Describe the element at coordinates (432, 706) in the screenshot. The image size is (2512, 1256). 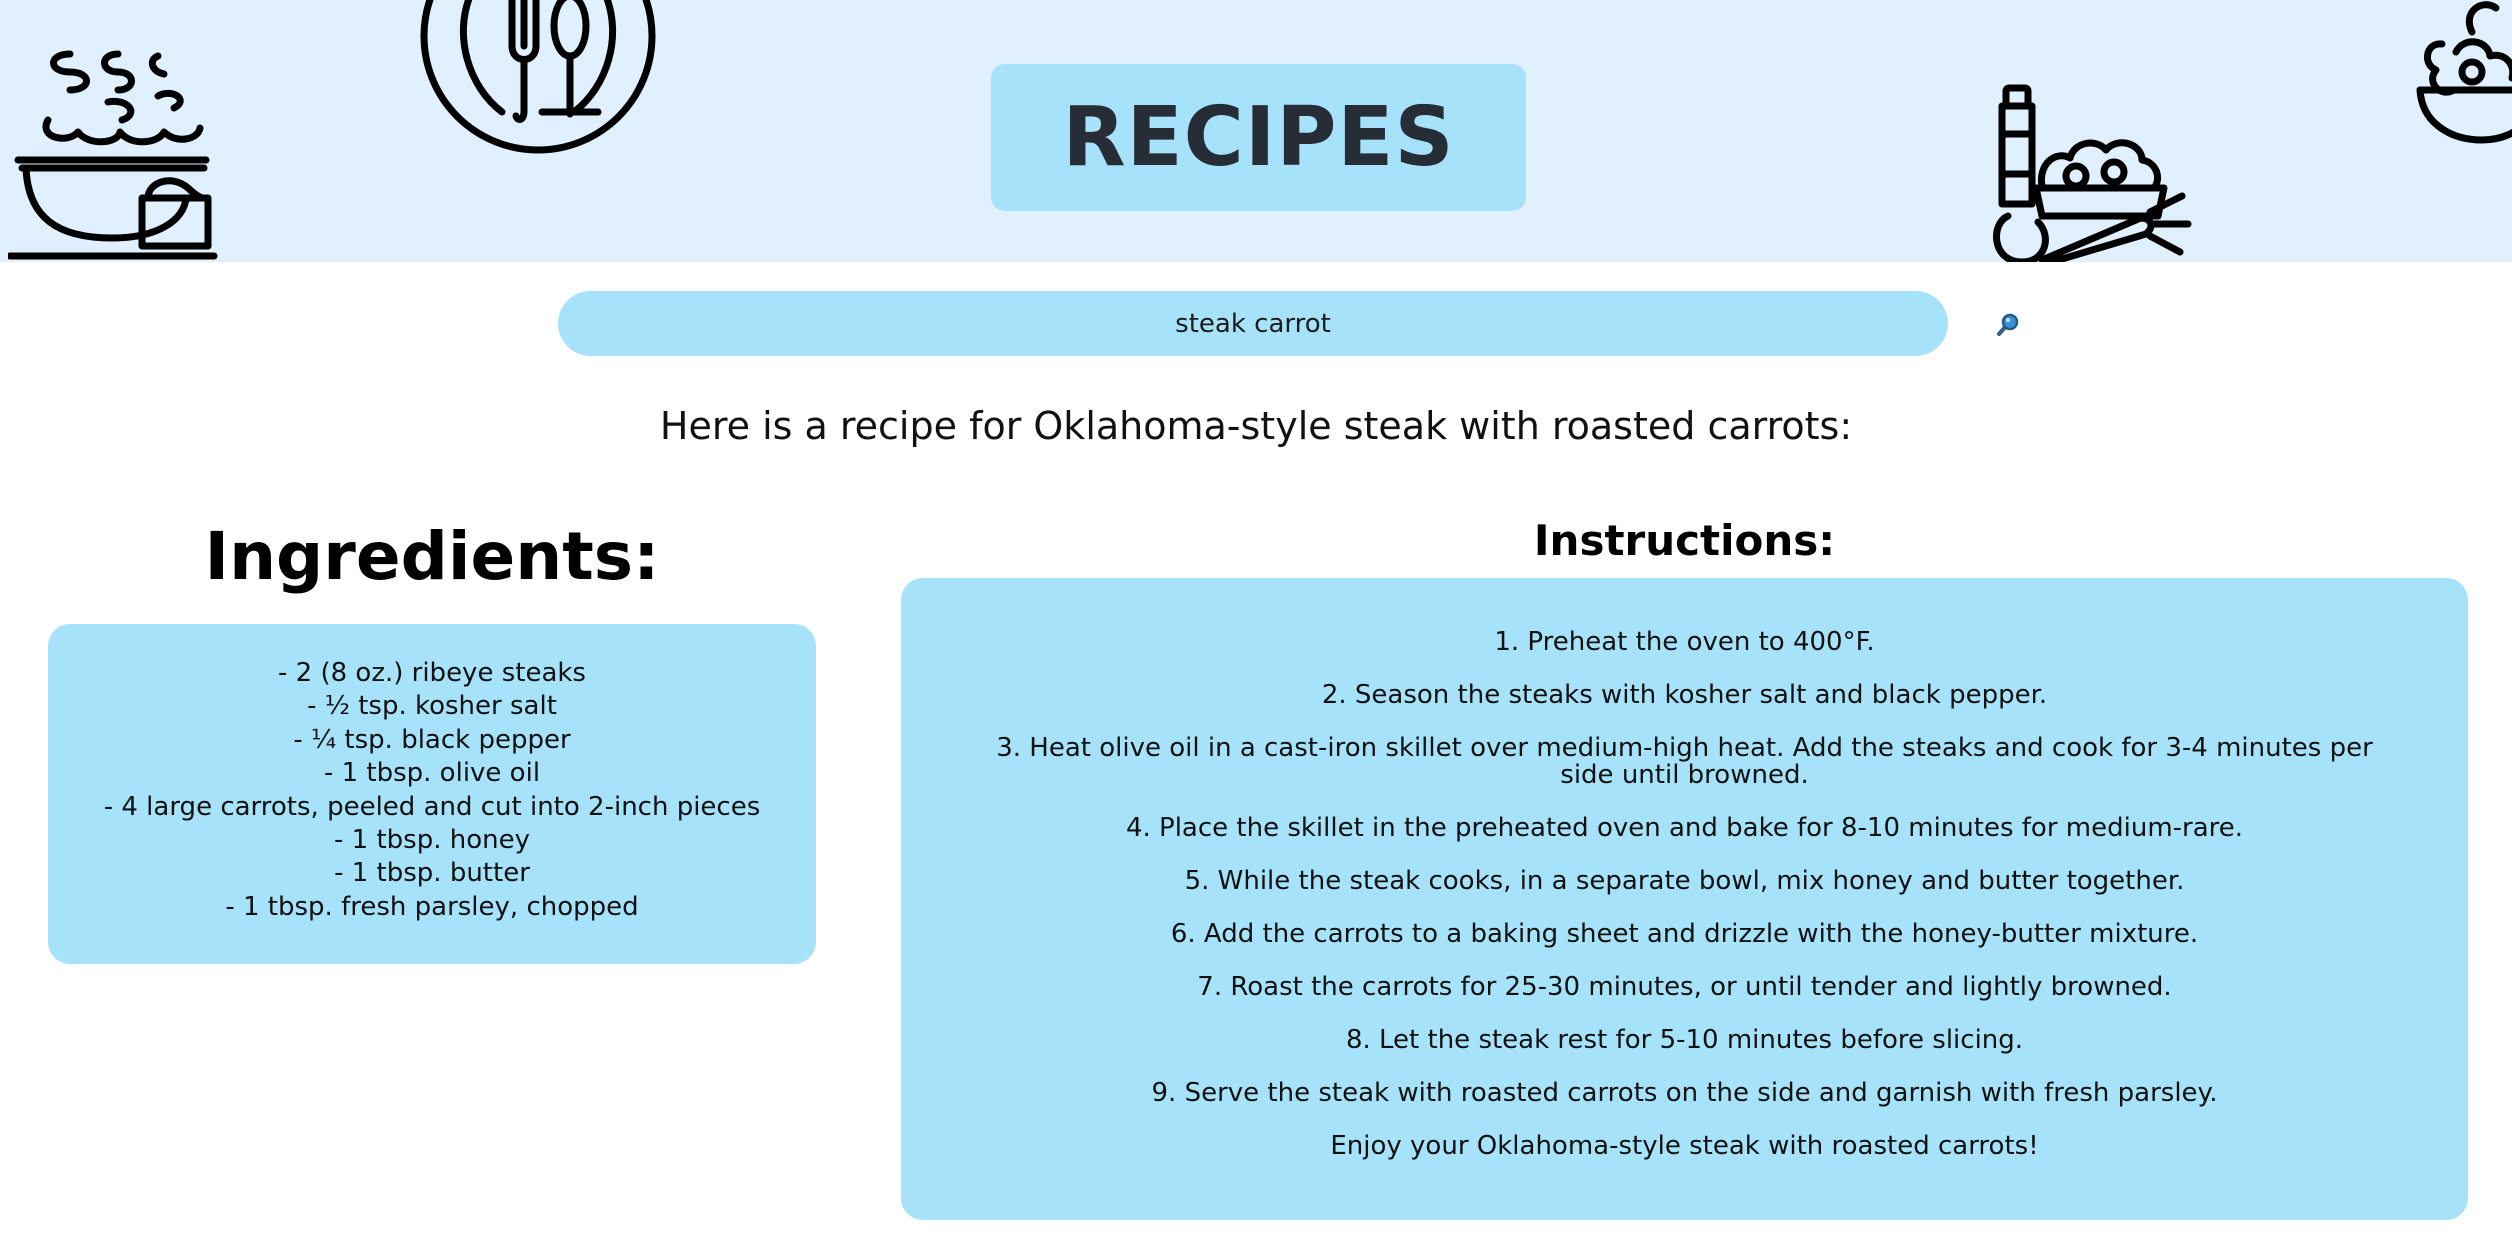
I see `ingredient-item: - ½ tsp. kosher salt` at that location.